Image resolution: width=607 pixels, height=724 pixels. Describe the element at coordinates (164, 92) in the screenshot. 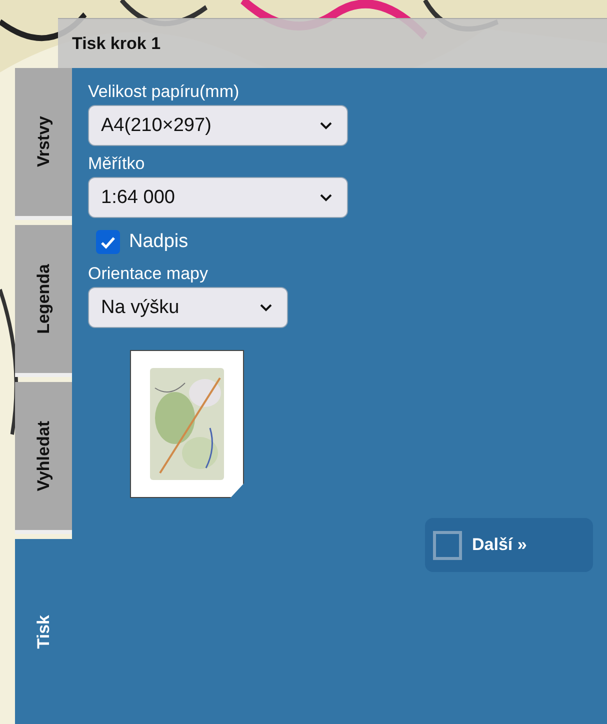

I see `field-label: Velikost papíru(mm)` at that location.